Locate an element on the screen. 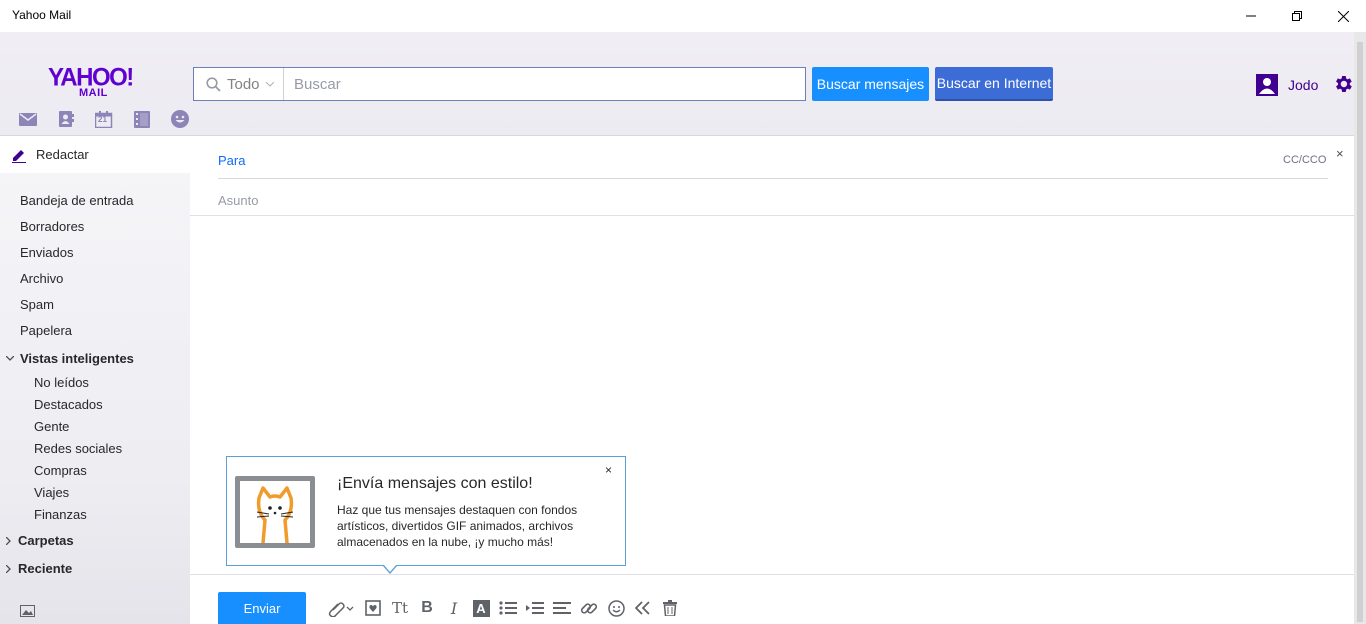 The height and width of the screenshot is (624, 1366). title-bar: Yahoo Mail is located at coordinates (683, 16).